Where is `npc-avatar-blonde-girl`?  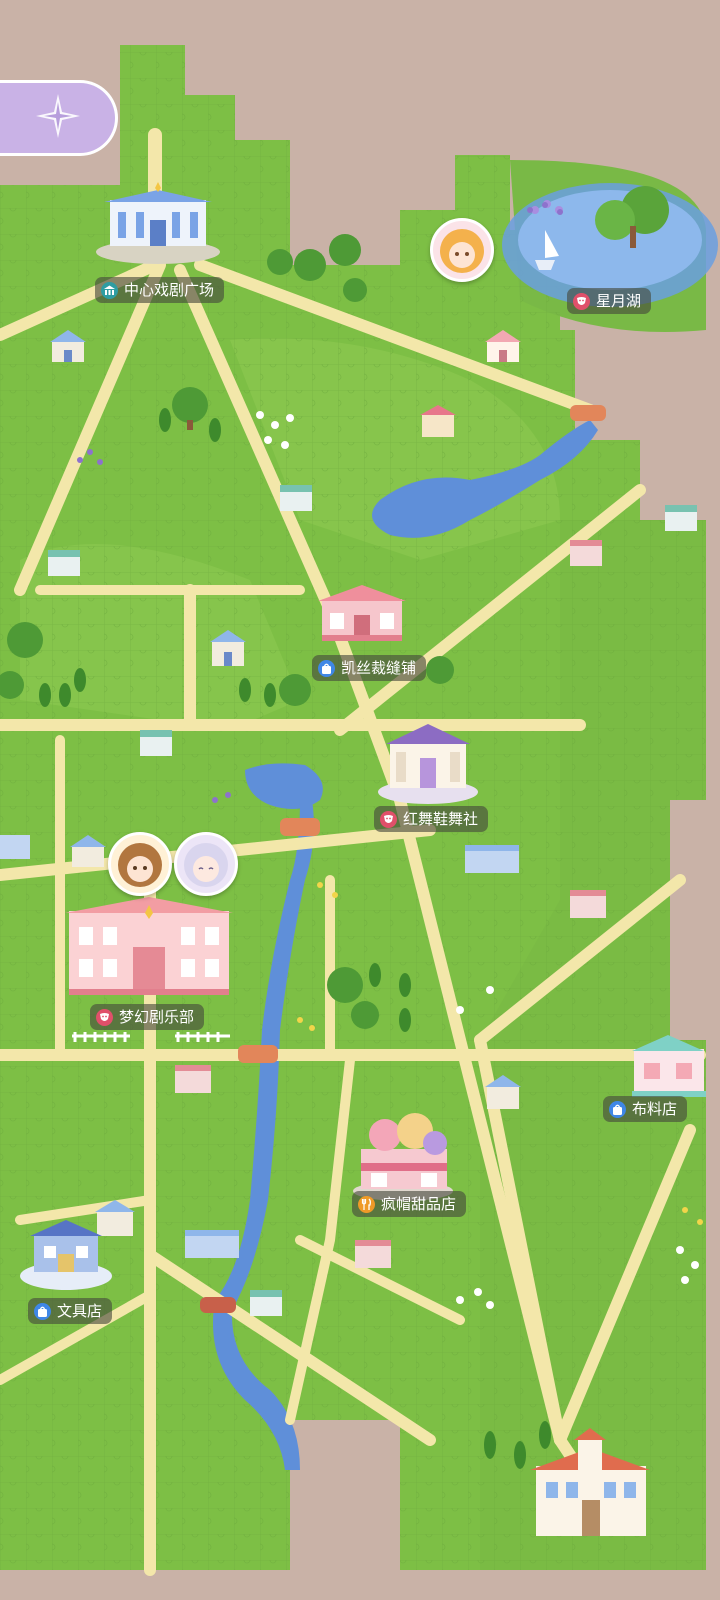 npc-avatar-blonde-girl is located at coordinates (462, 250).